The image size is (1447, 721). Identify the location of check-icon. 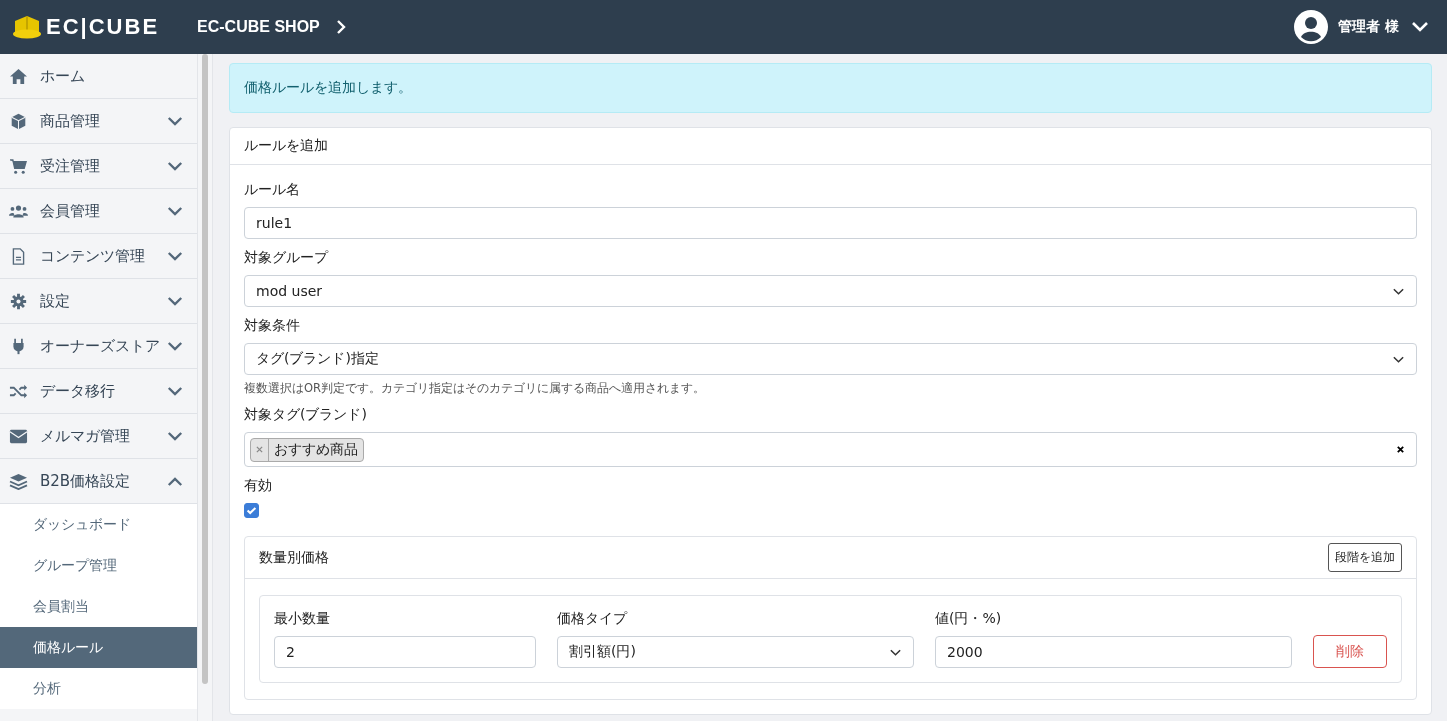
(251, 510).